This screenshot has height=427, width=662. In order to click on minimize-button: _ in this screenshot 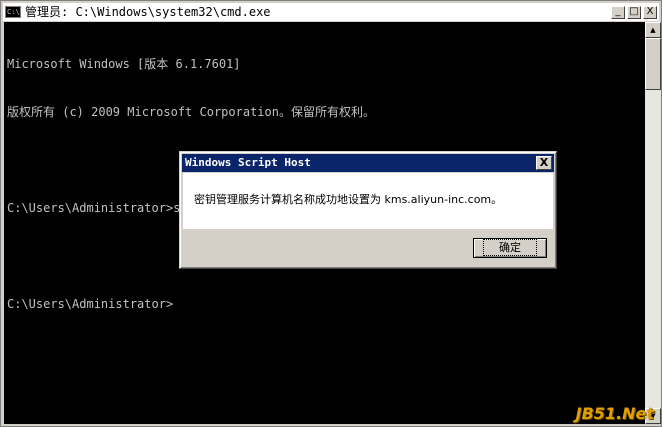, I will do `click(618, 12)`.